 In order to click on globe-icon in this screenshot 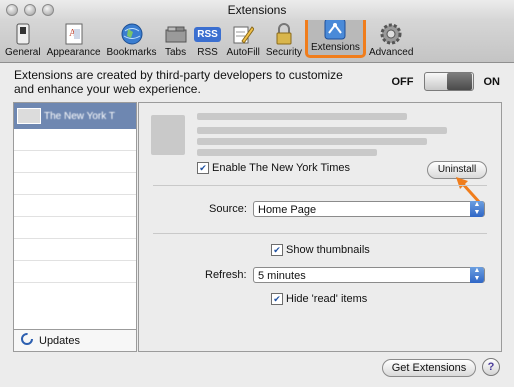, I will do `click(132, 34)`.